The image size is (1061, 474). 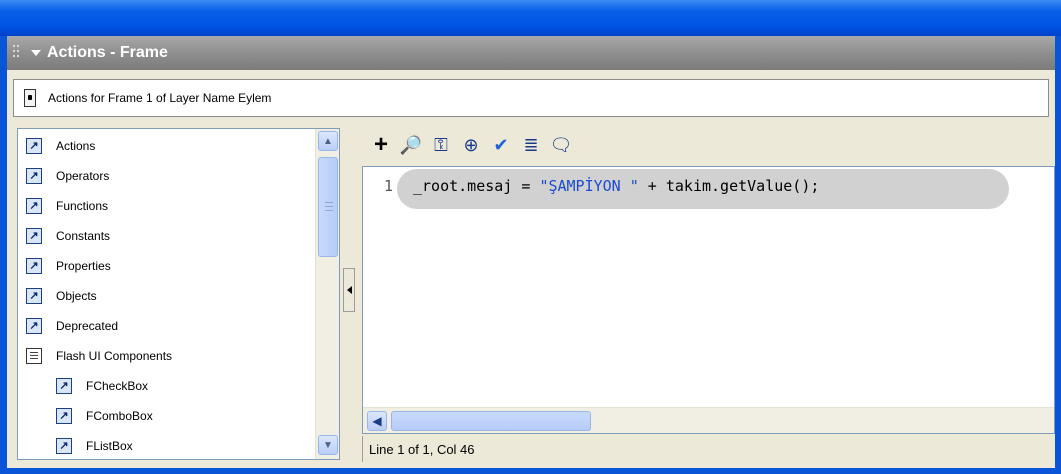 I want to click on add-script-button: +, so click(x=381, y=144).